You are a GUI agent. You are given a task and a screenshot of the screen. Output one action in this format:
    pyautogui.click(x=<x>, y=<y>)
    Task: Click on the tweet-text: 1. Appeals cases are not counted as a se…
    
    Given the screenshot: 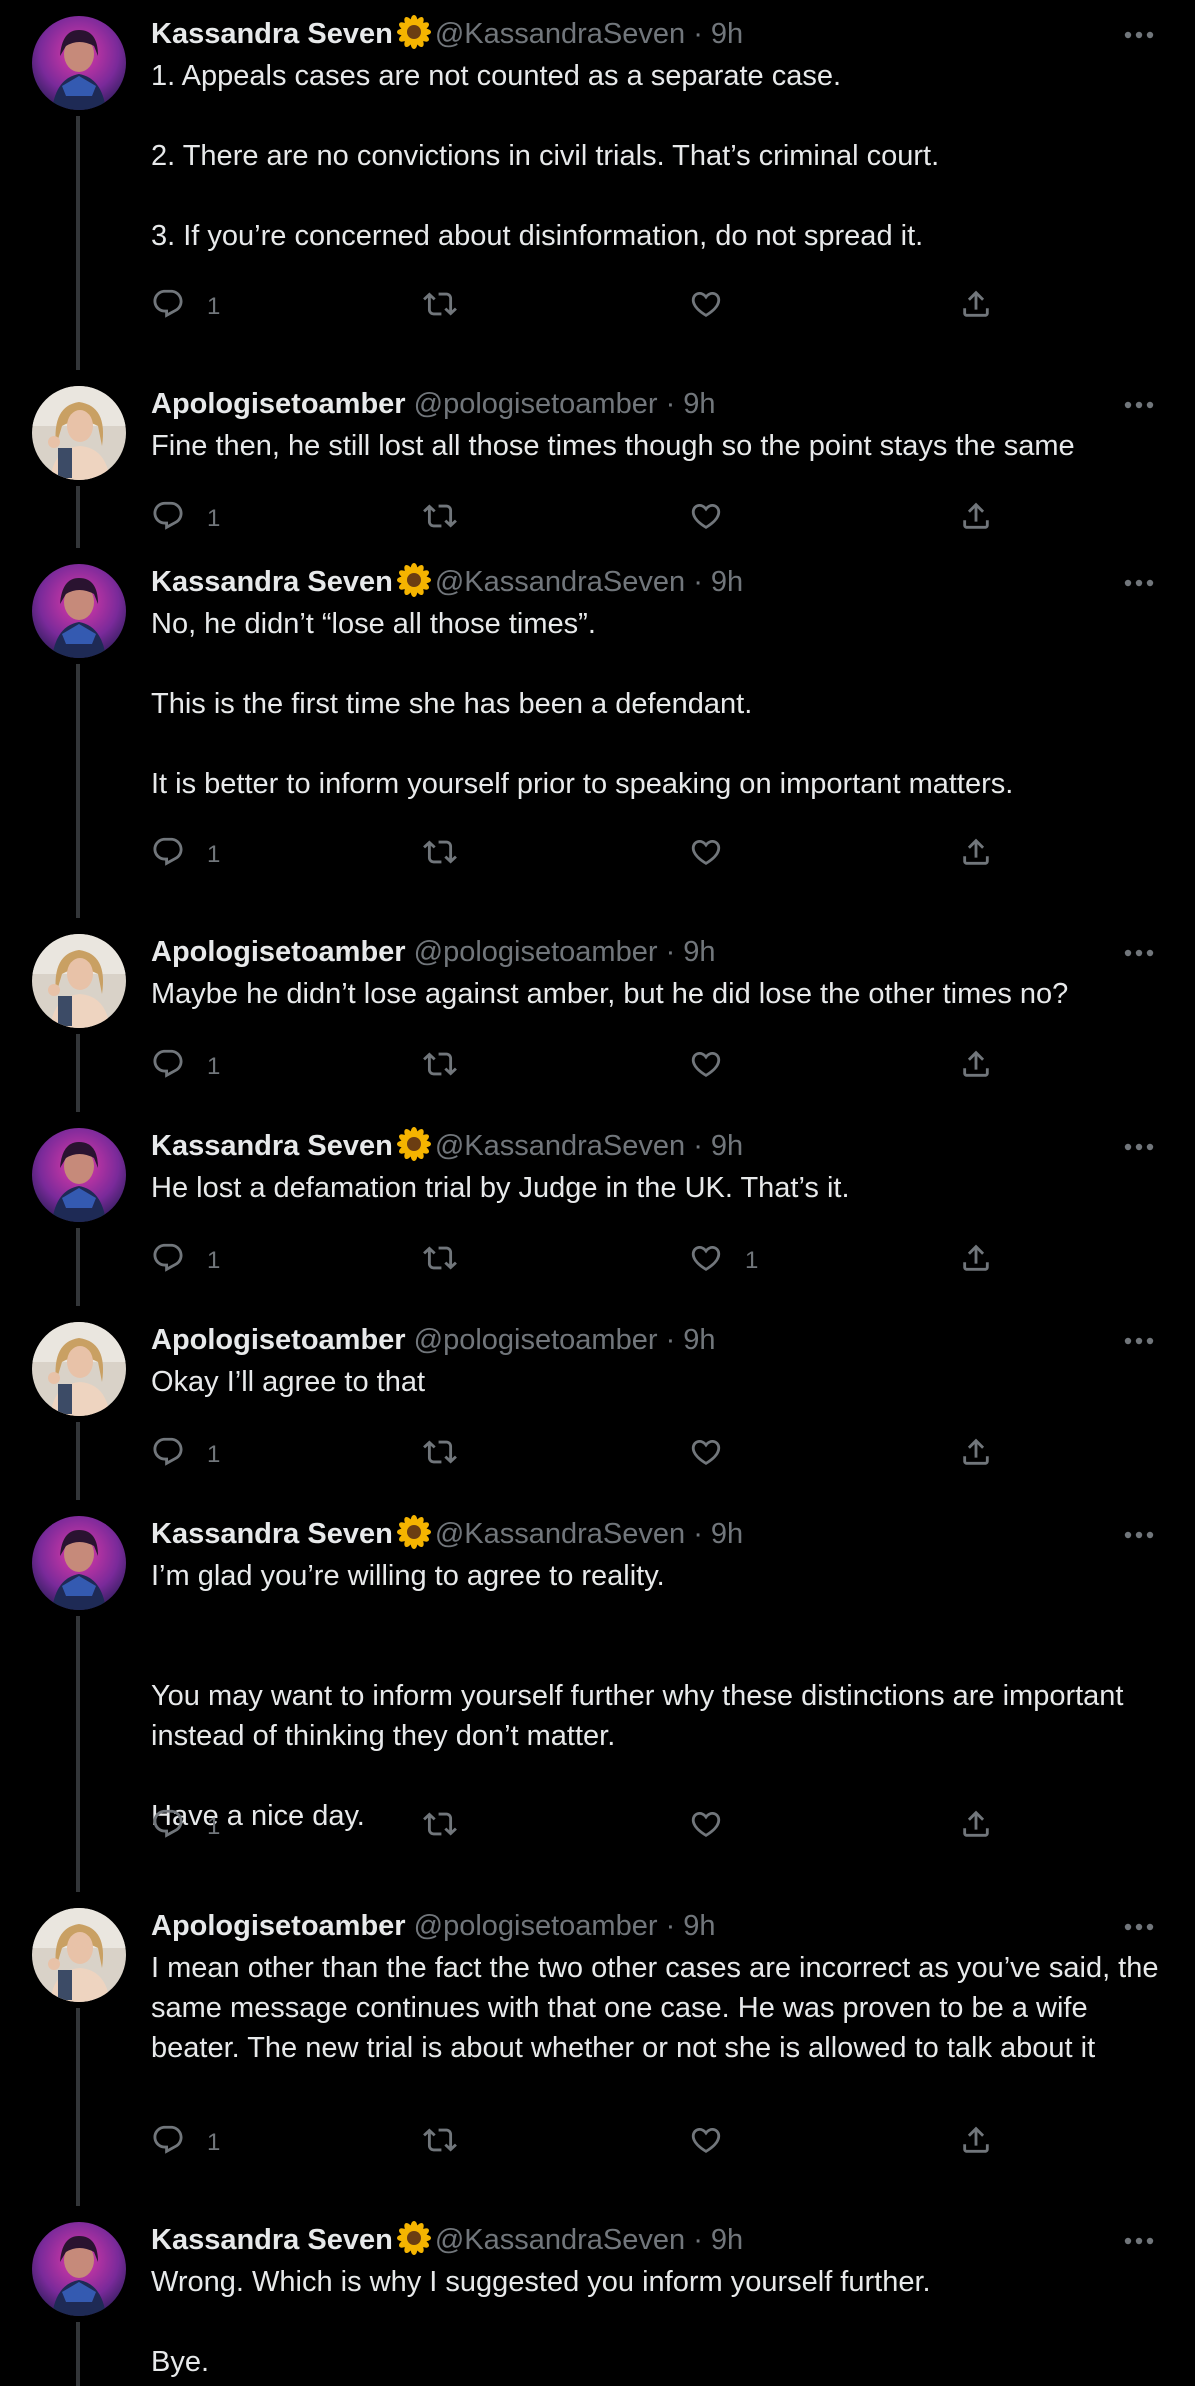 What is the action you would take?
    pyautogui.click(x=496, y=76)
    